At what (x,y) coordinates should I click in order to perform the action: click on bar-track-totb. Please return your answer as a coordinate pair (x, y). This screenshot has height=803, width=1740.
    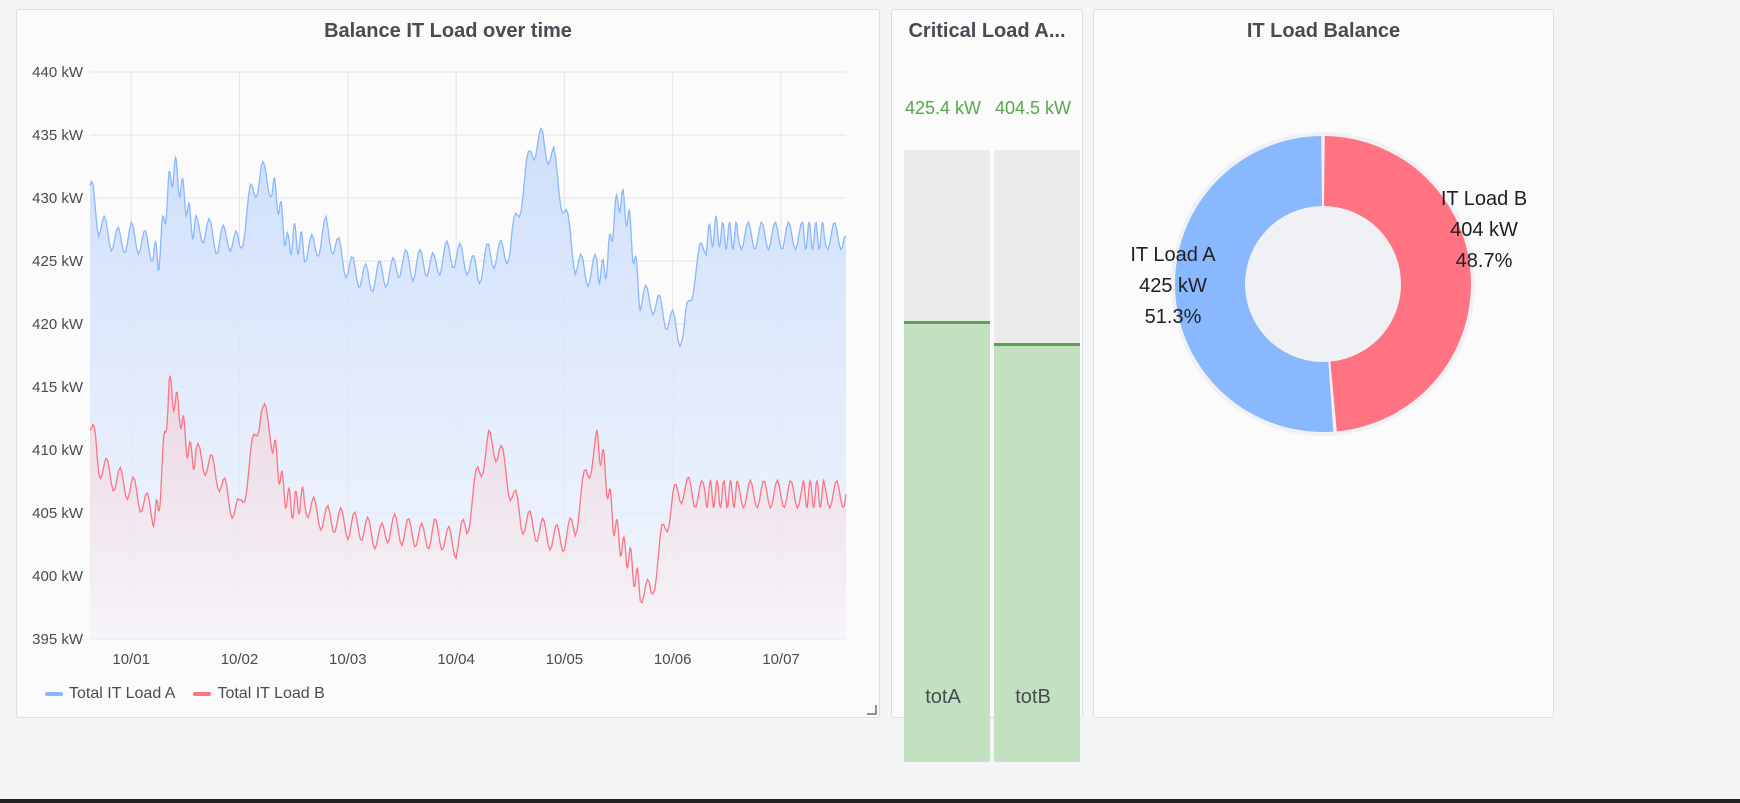
    Looking at the image, I should click on (1037, 456).